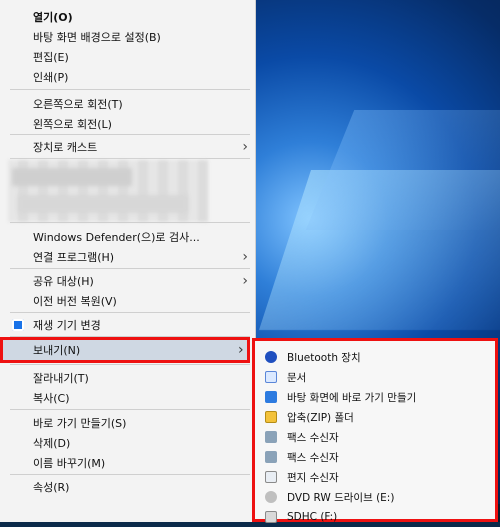 The image size is (500, 527). I want to click on menu-item-label: 바탕 화면 배경으로 설정(B), so click(97, 37).